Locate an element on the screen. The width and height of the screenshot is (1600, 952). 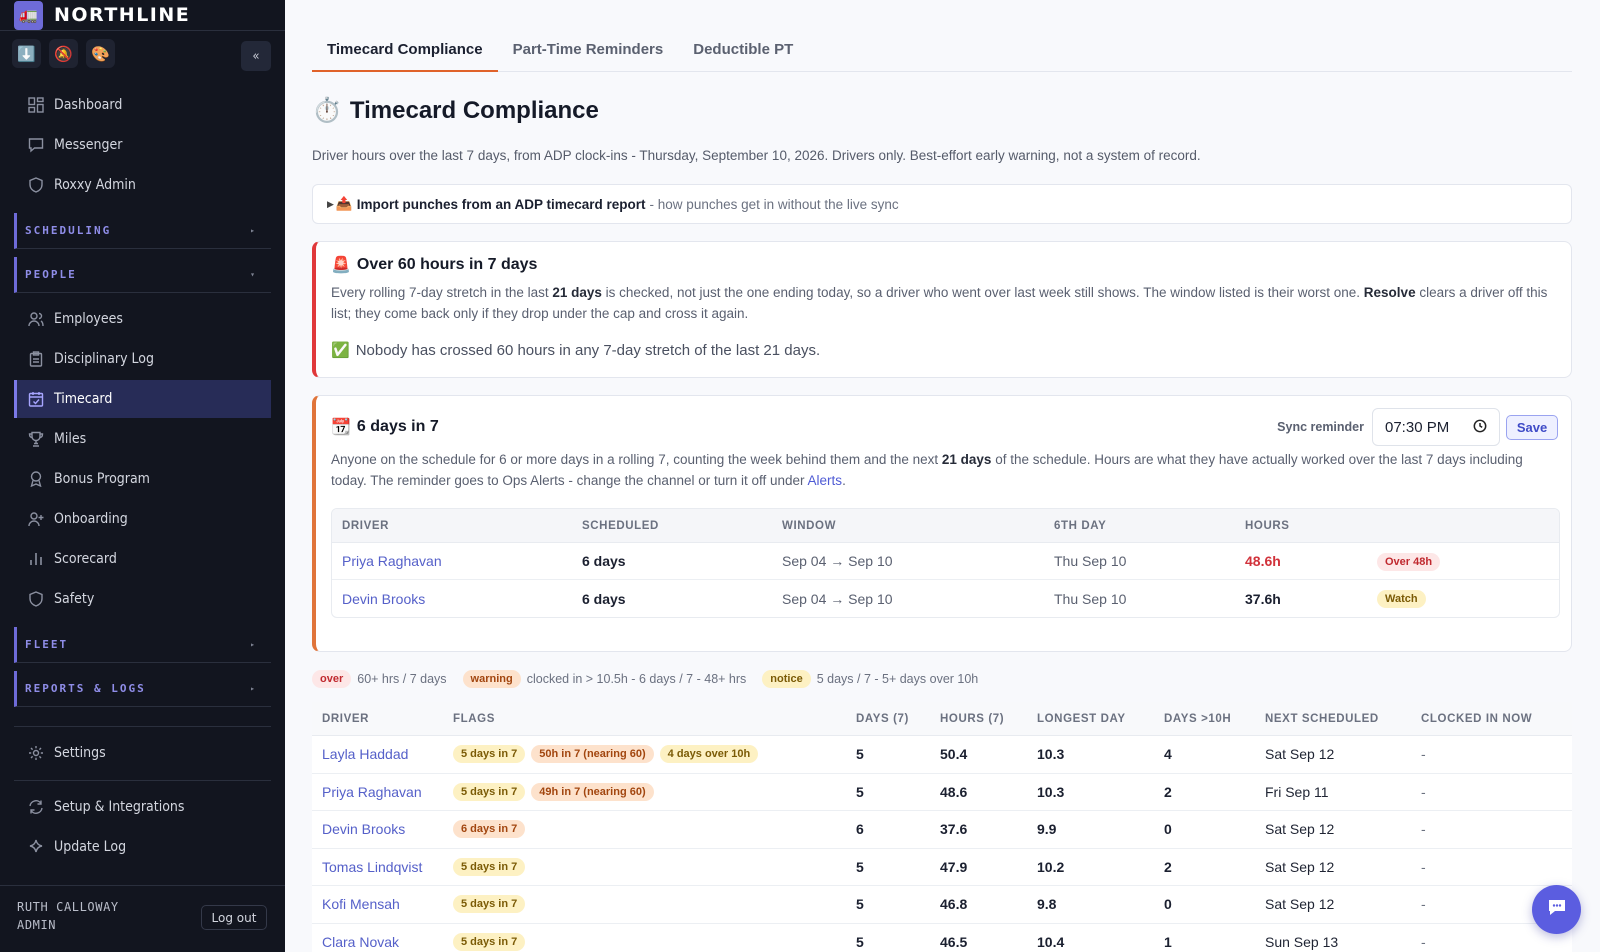
mute-notifications-icon: 🔕 is located at coordinates (63, 53).